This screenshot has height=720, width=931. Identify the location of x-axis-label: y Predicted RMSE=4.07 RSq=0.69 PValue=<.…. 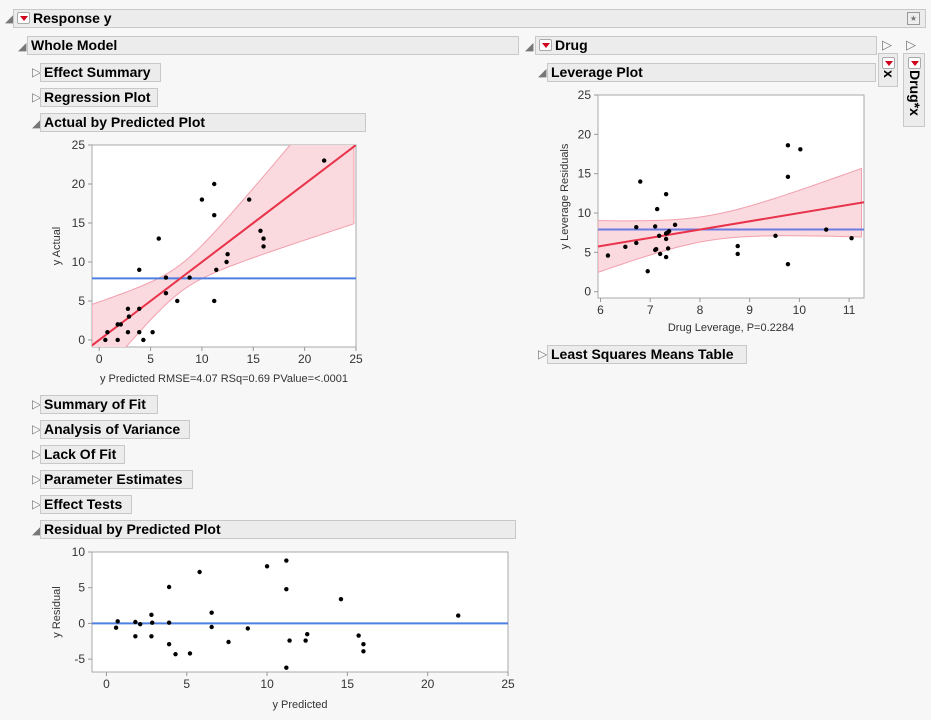
(224, 379).